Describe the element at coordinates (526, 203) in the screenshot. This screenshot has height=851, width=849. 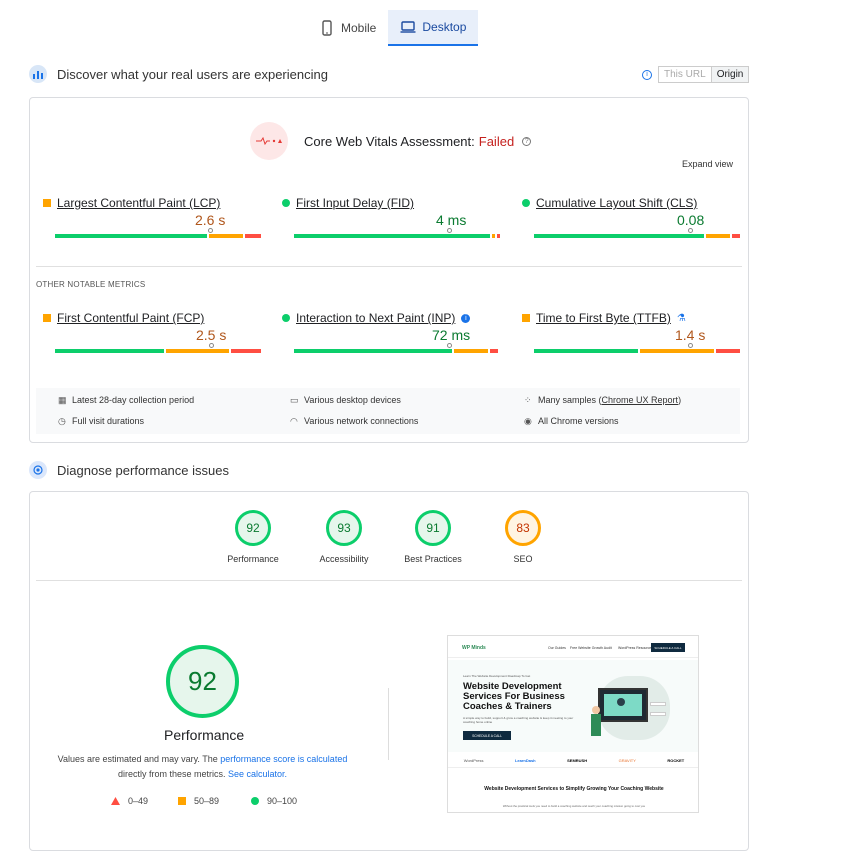
I see `good-dot-icon` at that location.